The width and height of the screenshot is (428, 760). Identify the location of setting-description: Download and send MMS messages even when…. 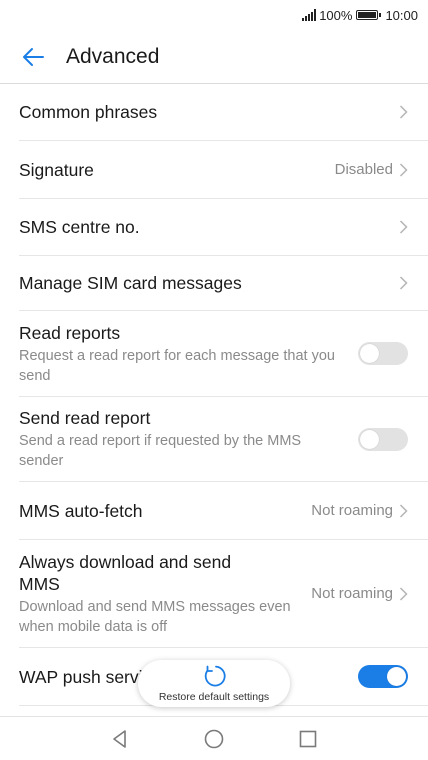
(155, 616).